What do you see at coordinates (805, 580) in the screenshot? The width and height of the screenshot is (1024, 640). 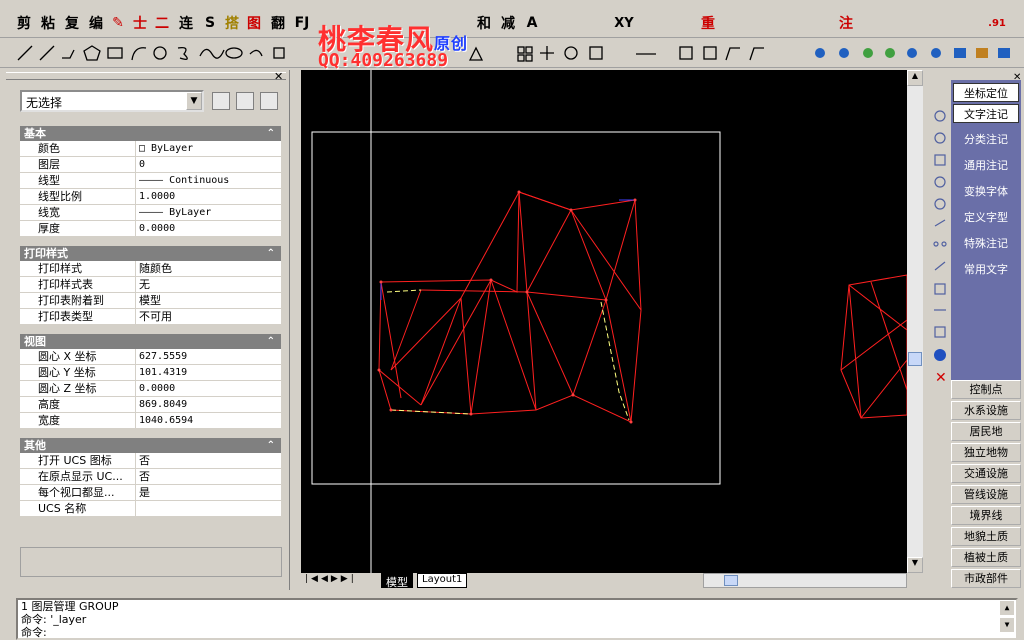 I see `horizontal-scrollbar` at bounding box center [805, 580].